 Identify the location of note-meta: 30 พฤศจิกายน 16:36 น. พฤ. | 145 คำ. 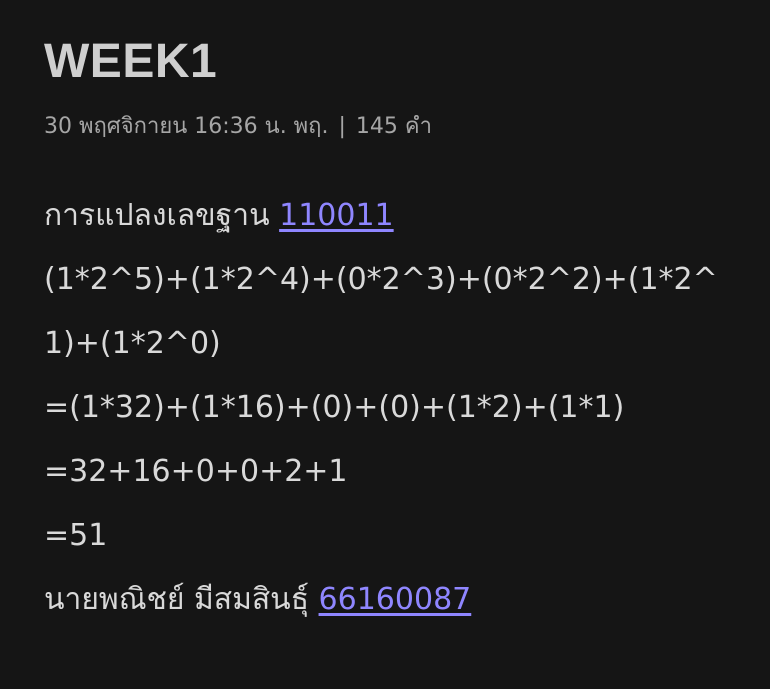
(385, 127).